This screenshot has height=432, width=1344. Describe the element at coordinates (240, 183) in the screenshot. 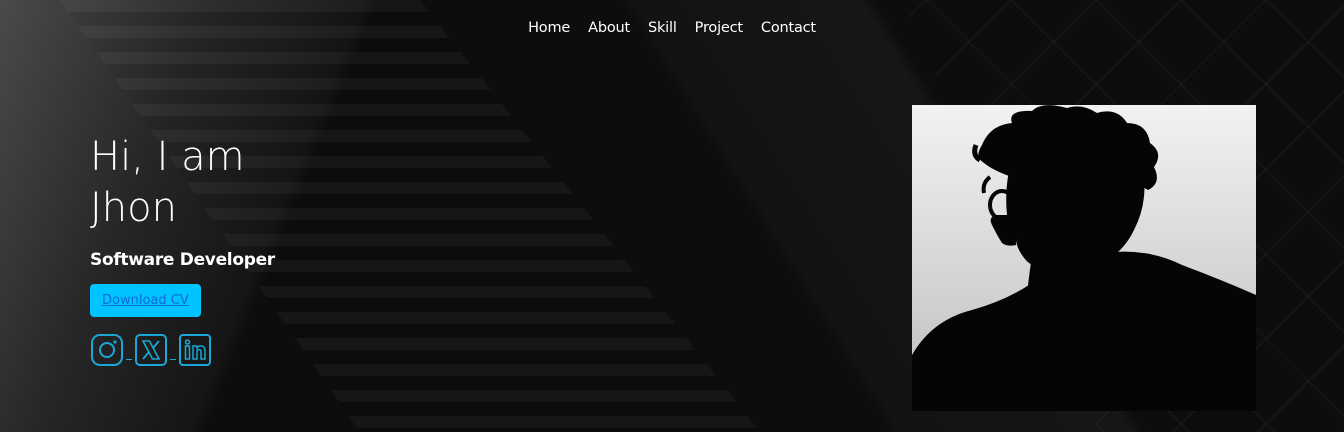

I see `greeting-heading: Hi, I am Jhon` at that location.